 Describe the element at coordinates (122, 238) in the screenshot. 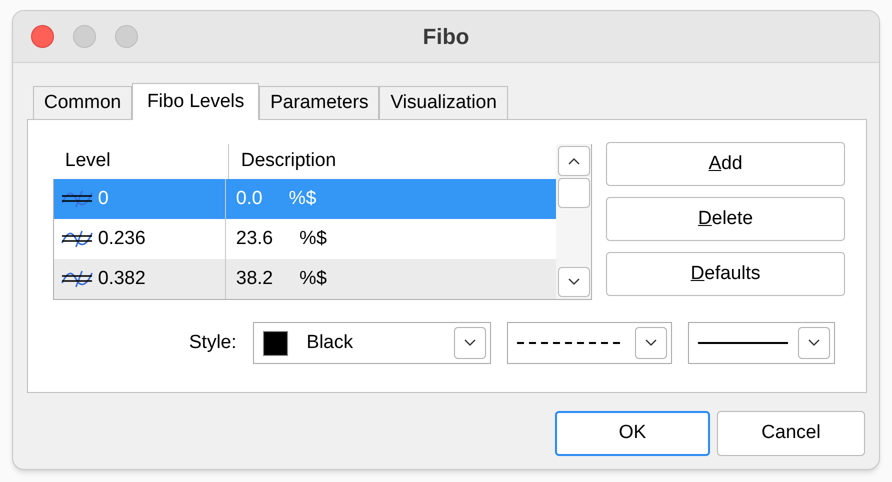

I see `table-cell-text: 0.236` at that location.